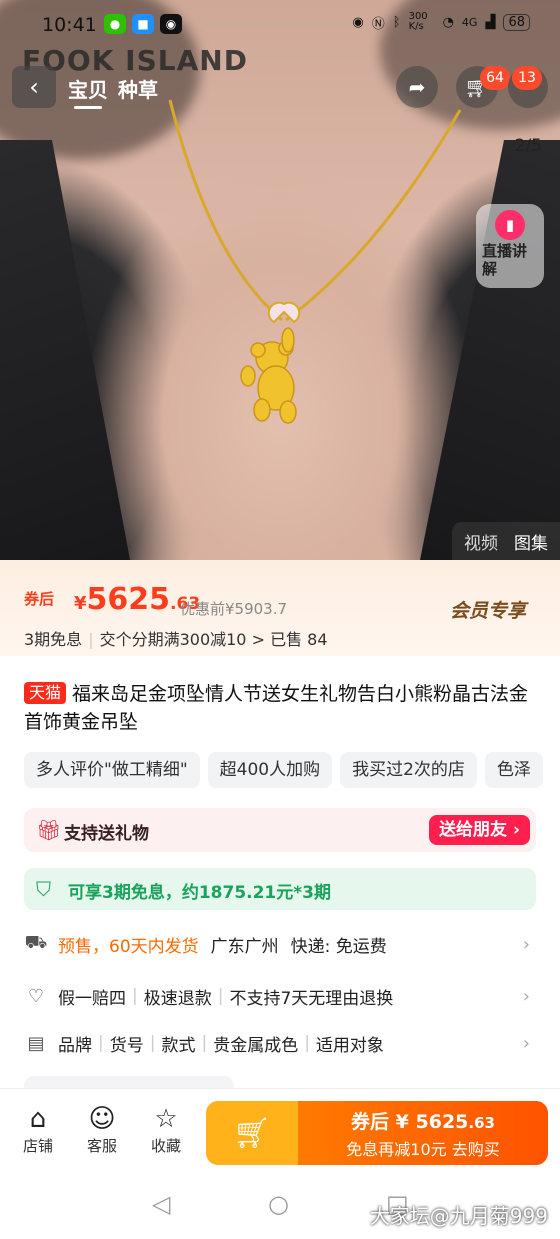 This screenshot has width=560, height=1239. I want to click on installment-info: 3期免息 | 交个分期满300减10 > 已售 84, so click(176, 638).